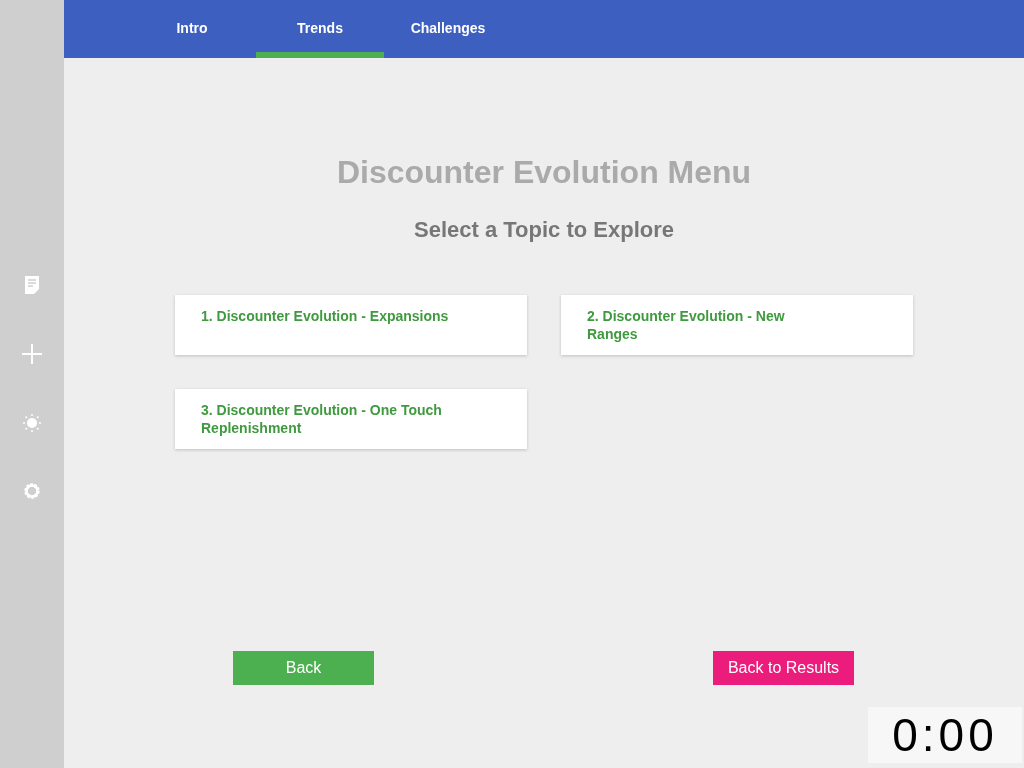 Image resolution: width=1024 pixels, height=768 pixels. Describe the element at coordinates (351, 325) in the screenshot. I see `topic-card: 1. Discounter Evolution - Expansions` at that location.